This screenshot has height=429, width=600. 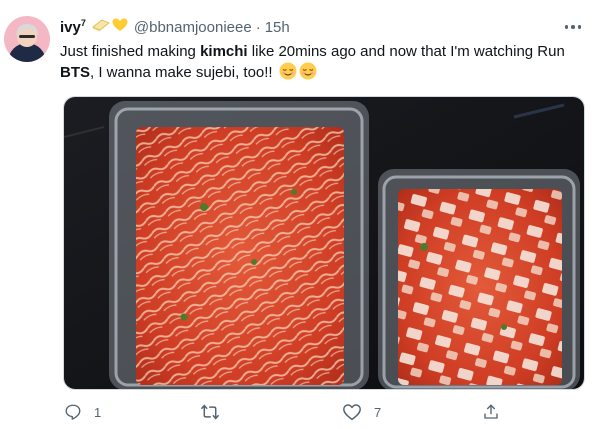 What do you see at coordinates (73, 412) in the screenshot?
I see `reply-icon` at bounding box center [73, 412].